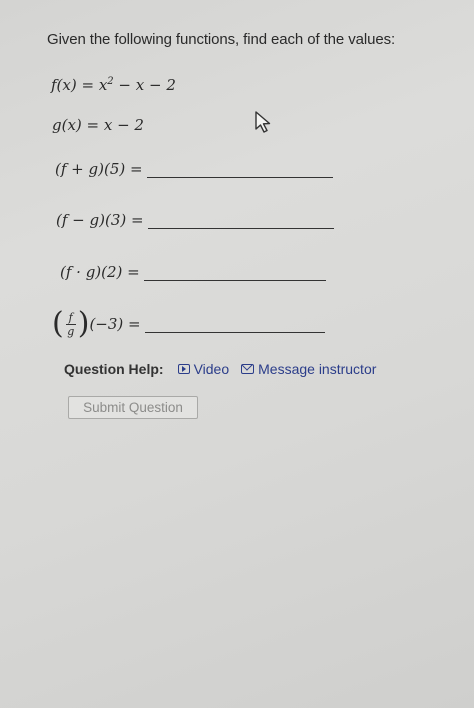 This screenshot has height=708, width=474. I want to click on question-item-2: (f − g)(3) =, so click(195, 220).